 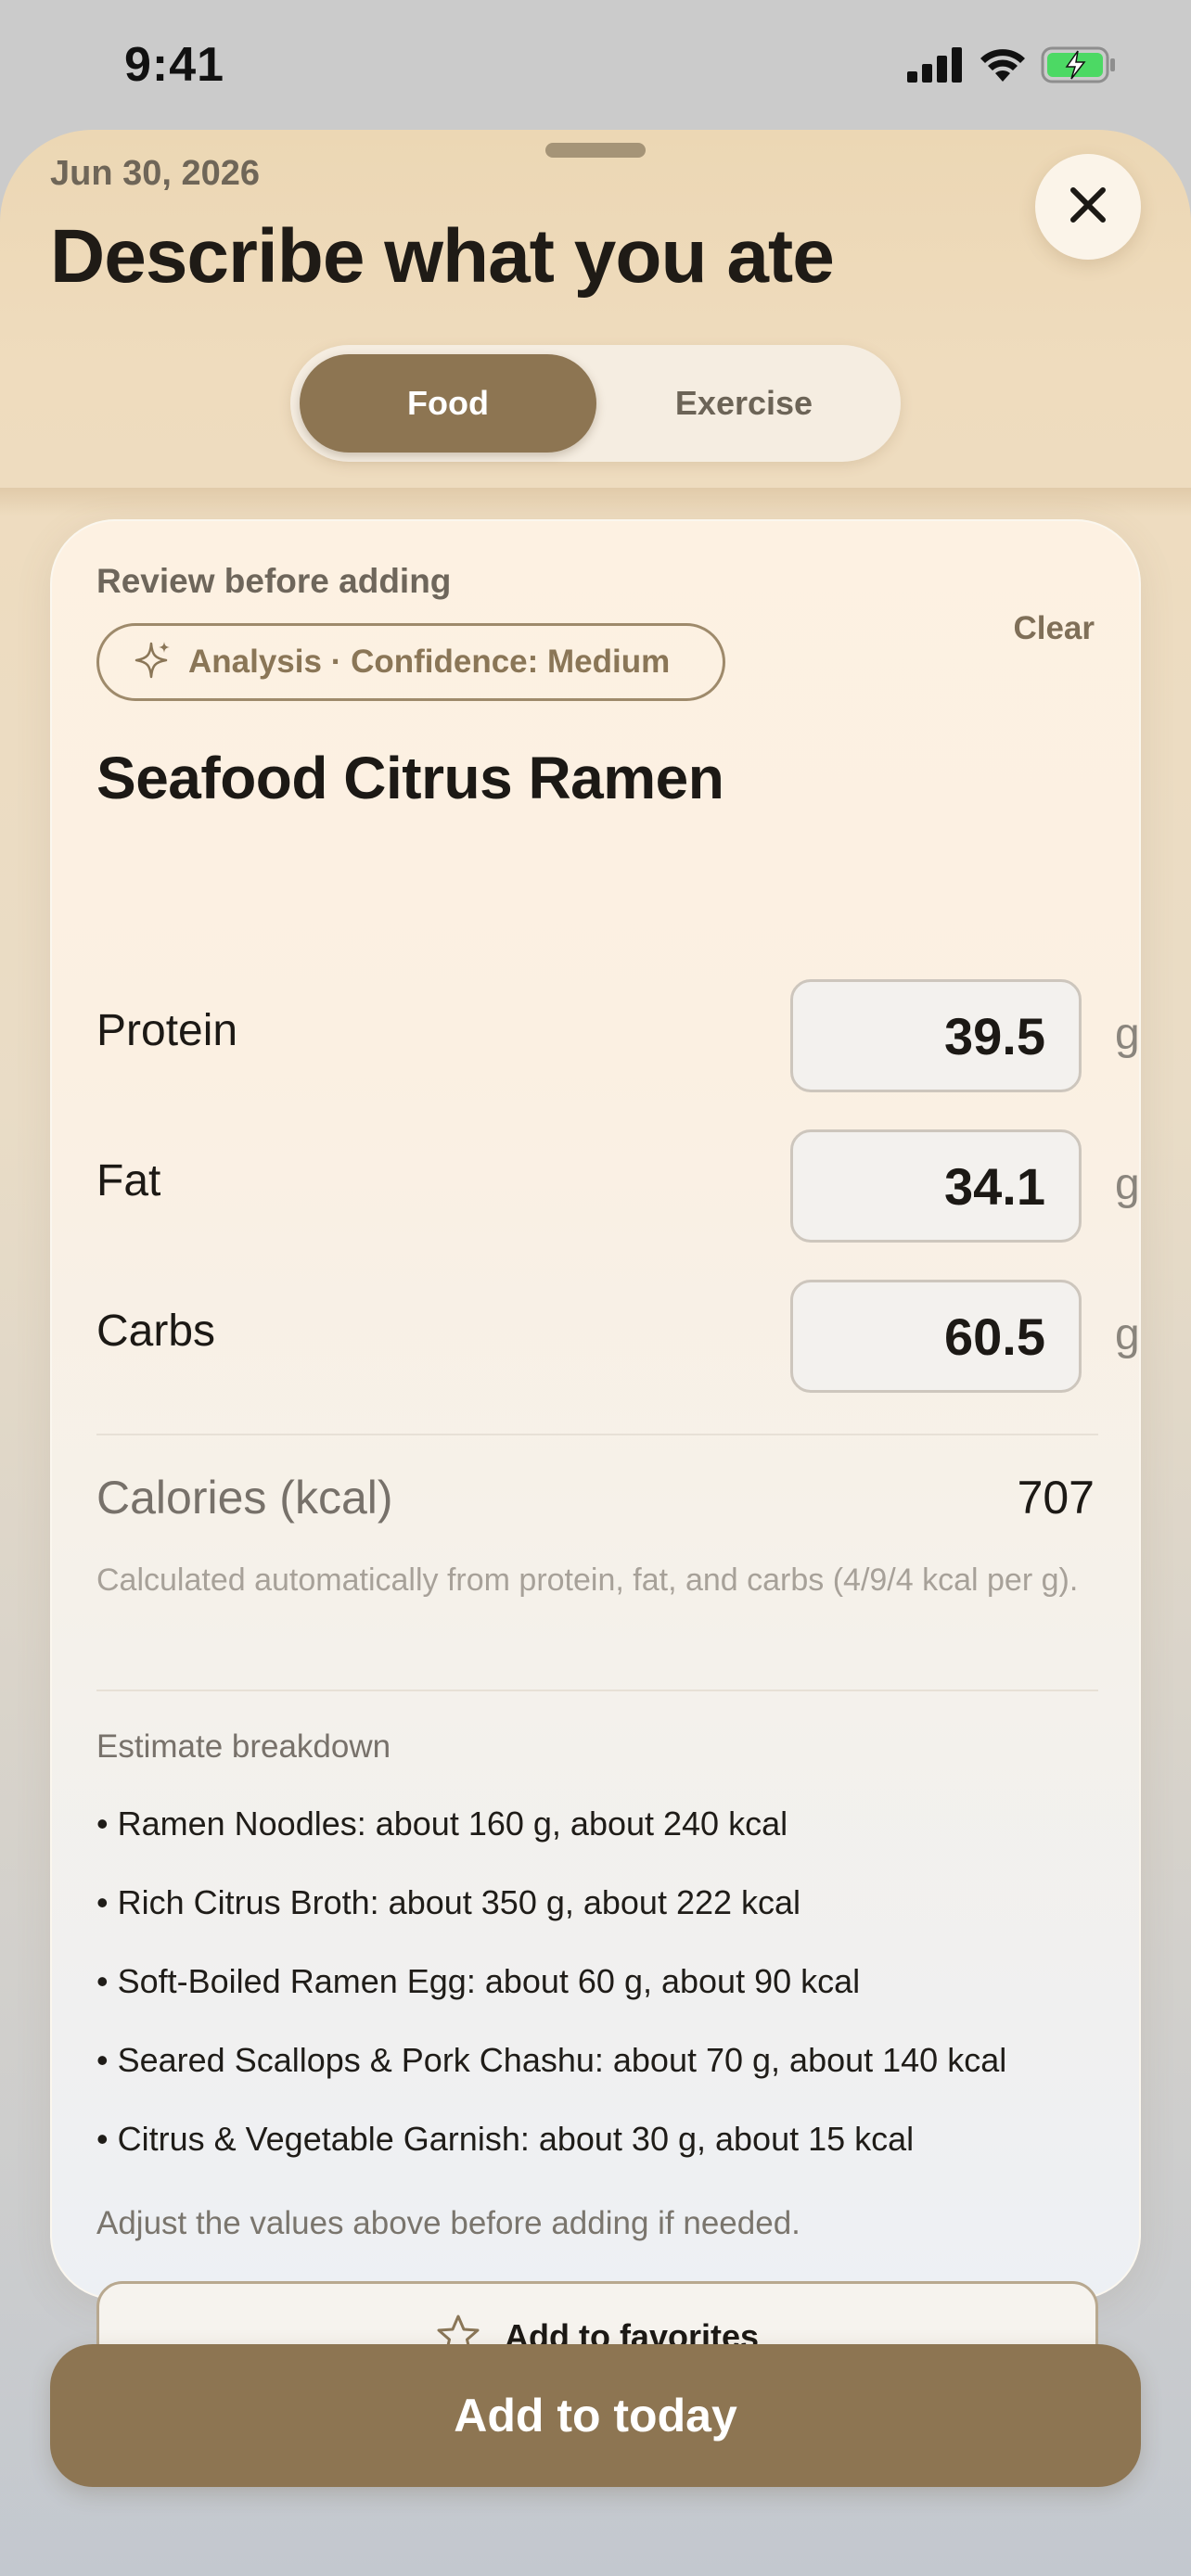 What do you see at coordinates (1054, 628) in the screenshot?
I see `clear-button: Clear` at bounding box center [1054, 628].